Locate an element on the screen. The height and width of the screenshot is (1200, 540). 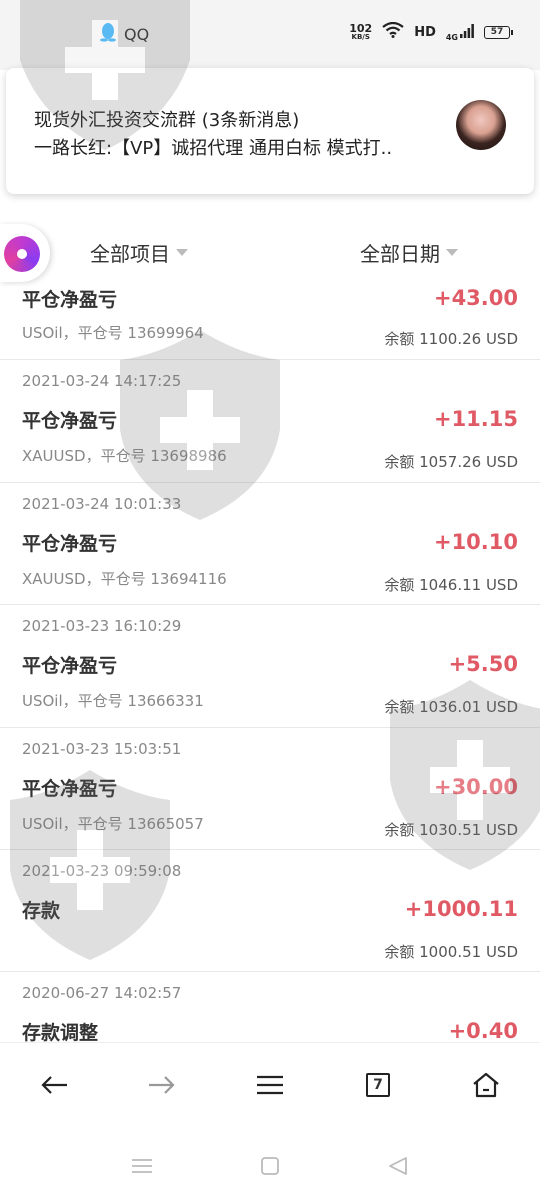
menu-button is located at coordinates (270, 1085).